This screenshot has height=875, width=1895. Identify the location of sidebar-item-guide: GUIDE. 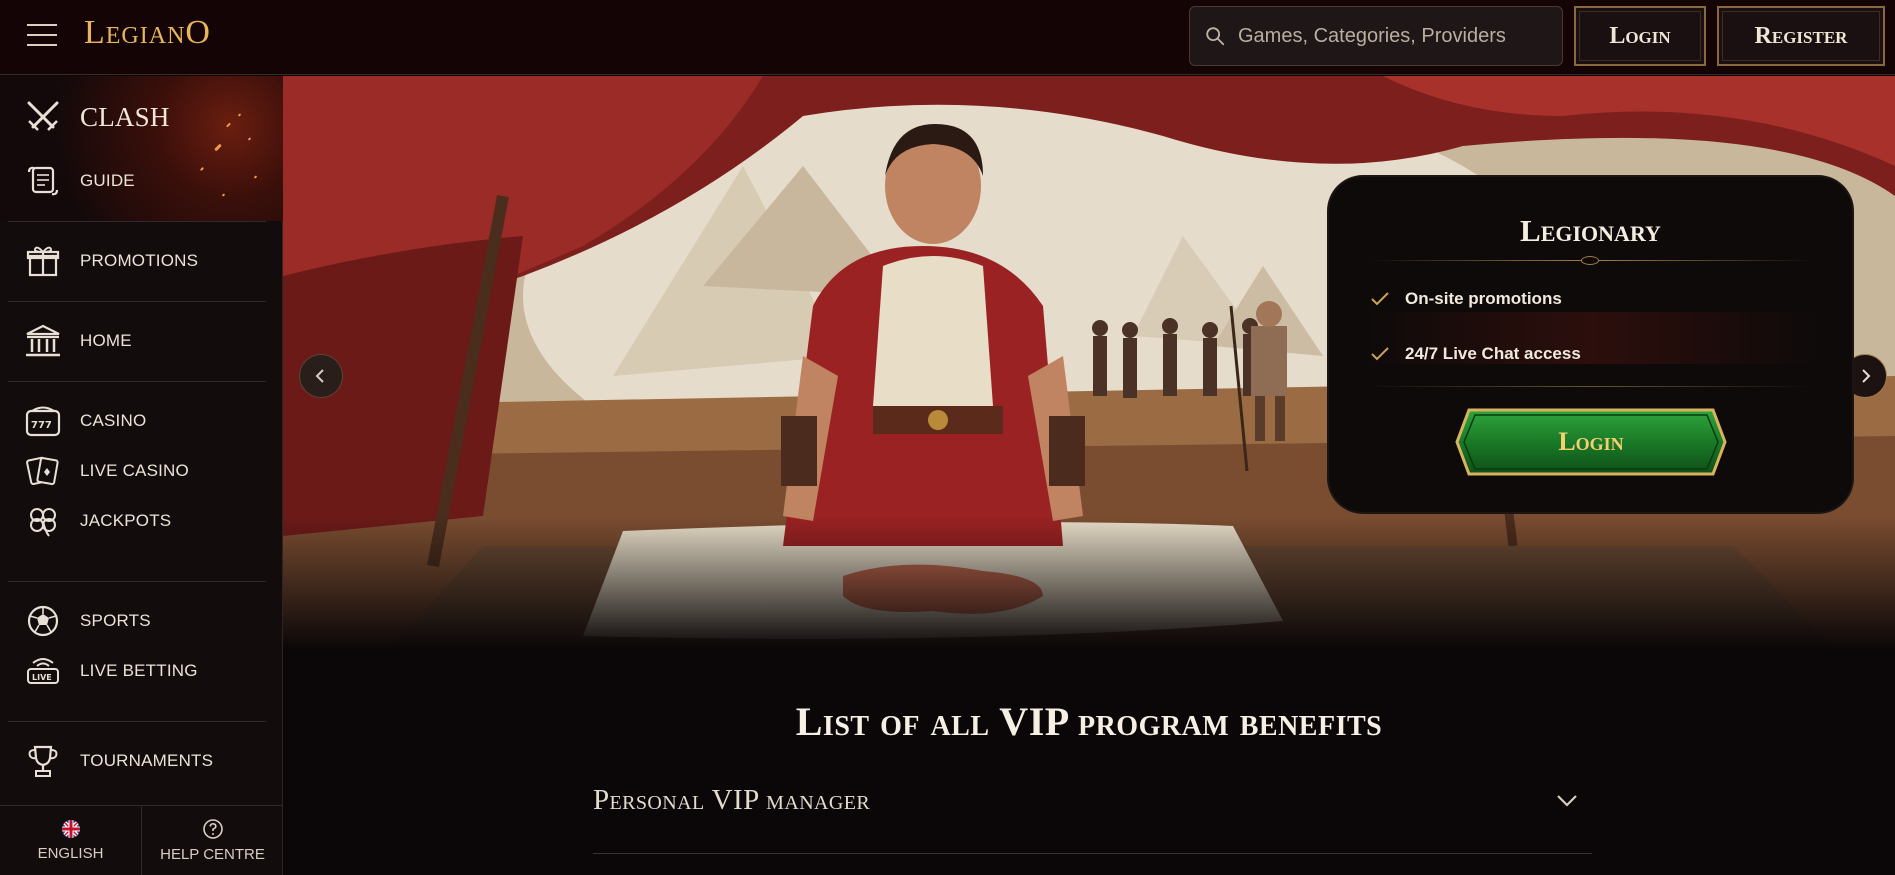
(79, 181).